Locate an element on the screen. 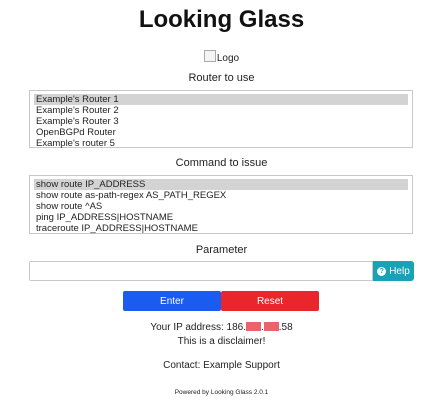  command-option: ping IP_ADDRESS|HOSTNAME is located at coordinates (221, 217).